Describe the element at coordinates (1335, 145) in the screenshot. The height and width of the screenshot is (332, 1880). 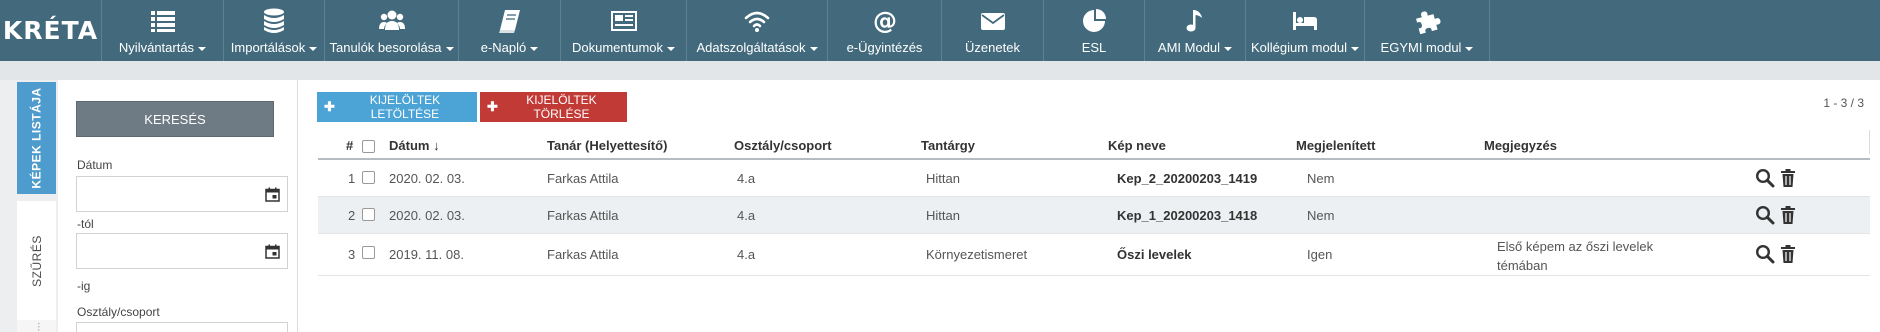
I see `col-displayed: Megjelenített` at that location.